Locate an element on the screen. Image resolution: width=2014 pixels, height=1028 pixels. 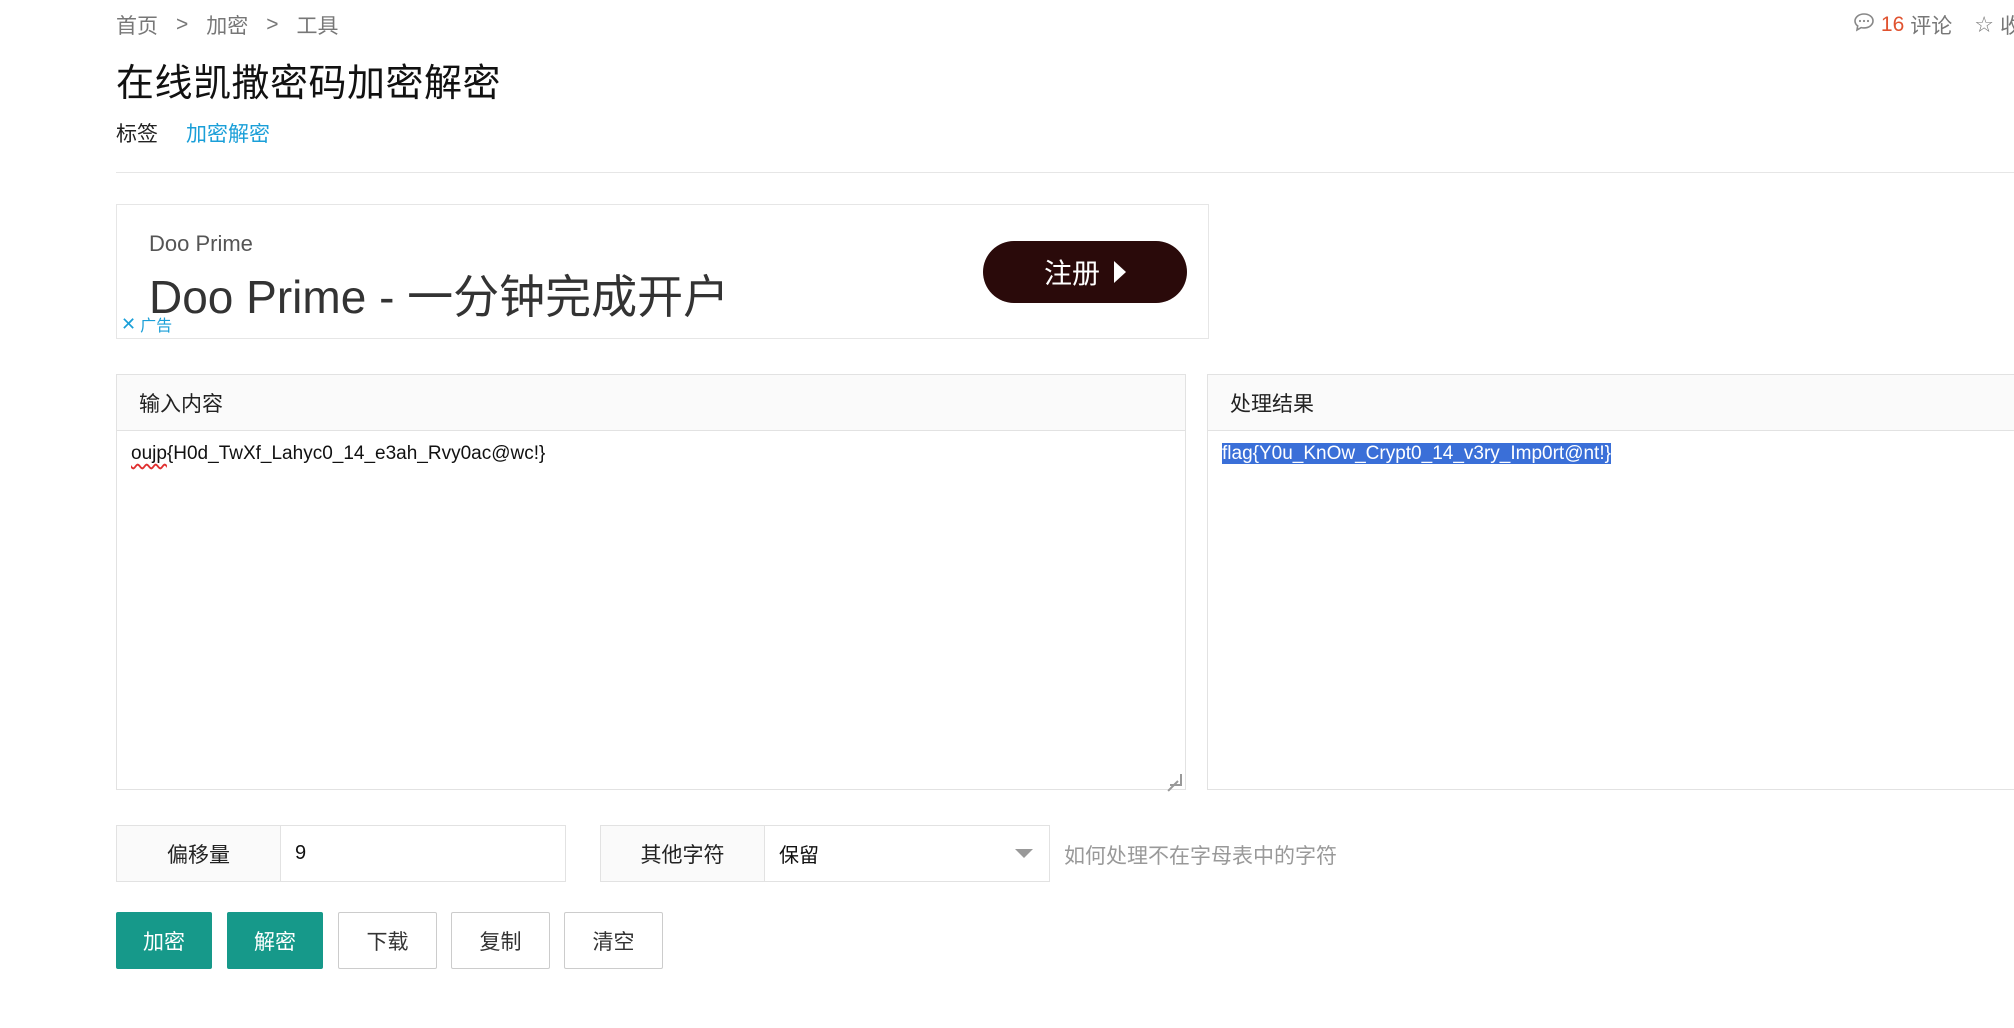
ad-label: 广告 is located at coordinates (156, 326).